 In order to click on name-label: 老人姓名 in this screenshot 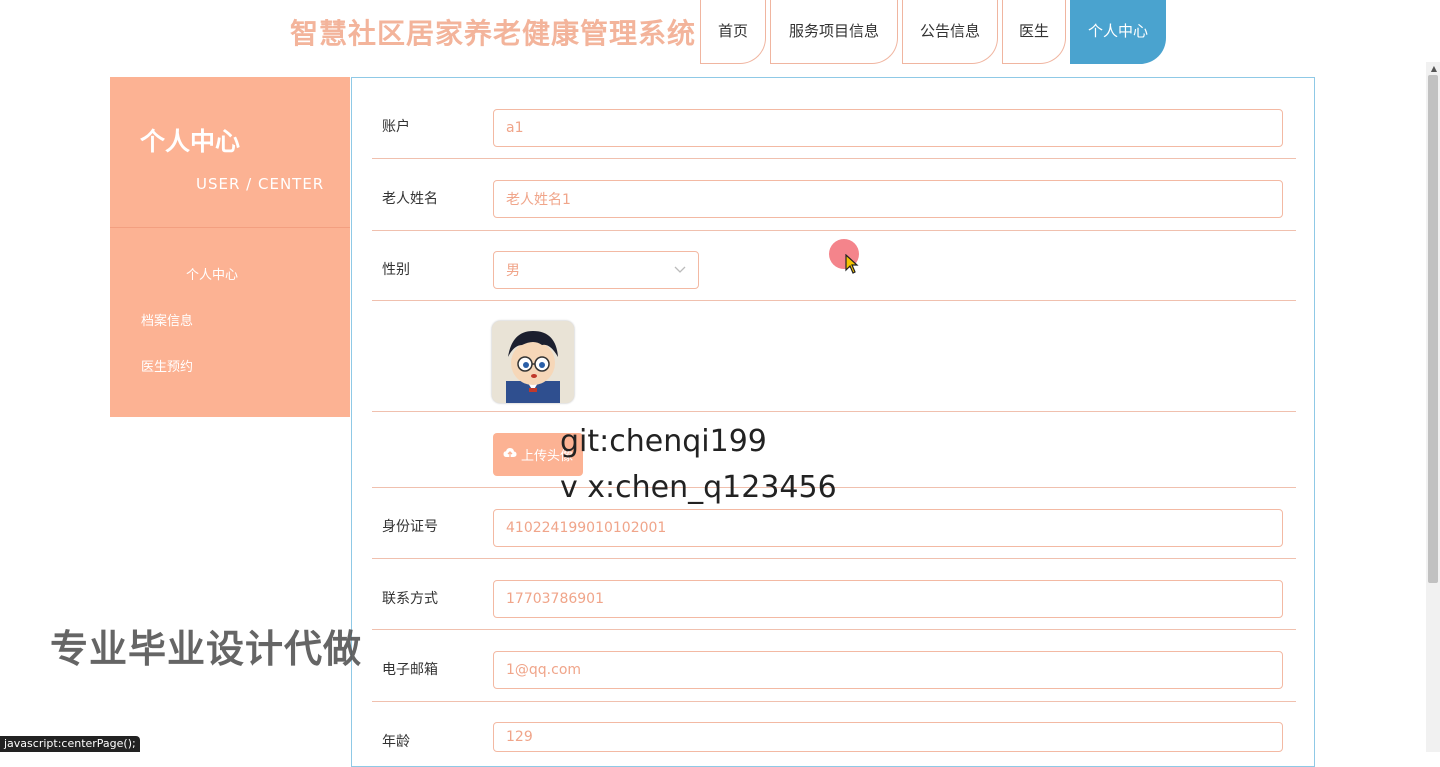, I will do `click(410, 199)`.